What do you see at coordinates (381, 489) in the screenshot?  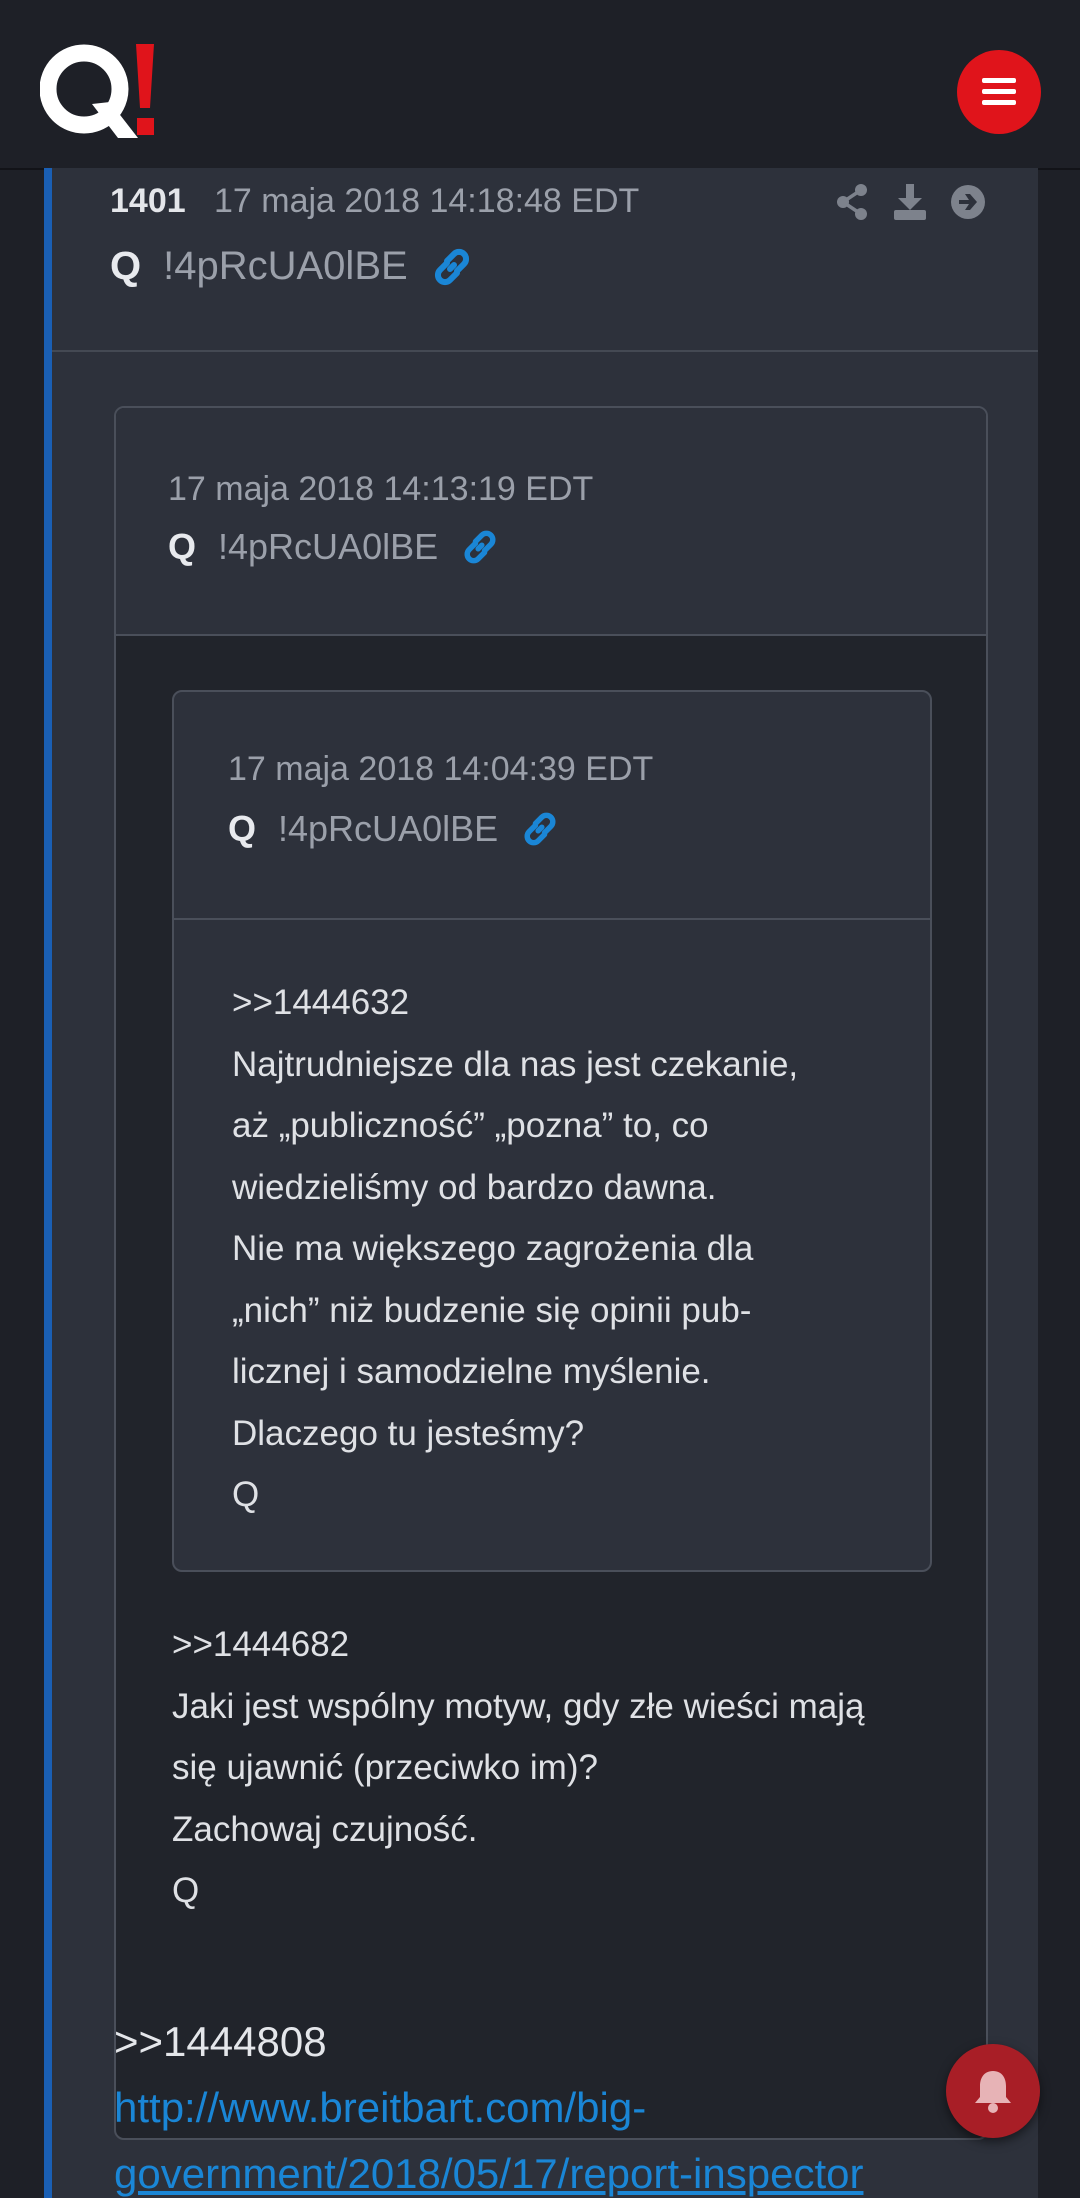 I see `quoted-post-timestamp: 17 maja 2018 14:13:19 EDT` at bounding box center [381, 489].